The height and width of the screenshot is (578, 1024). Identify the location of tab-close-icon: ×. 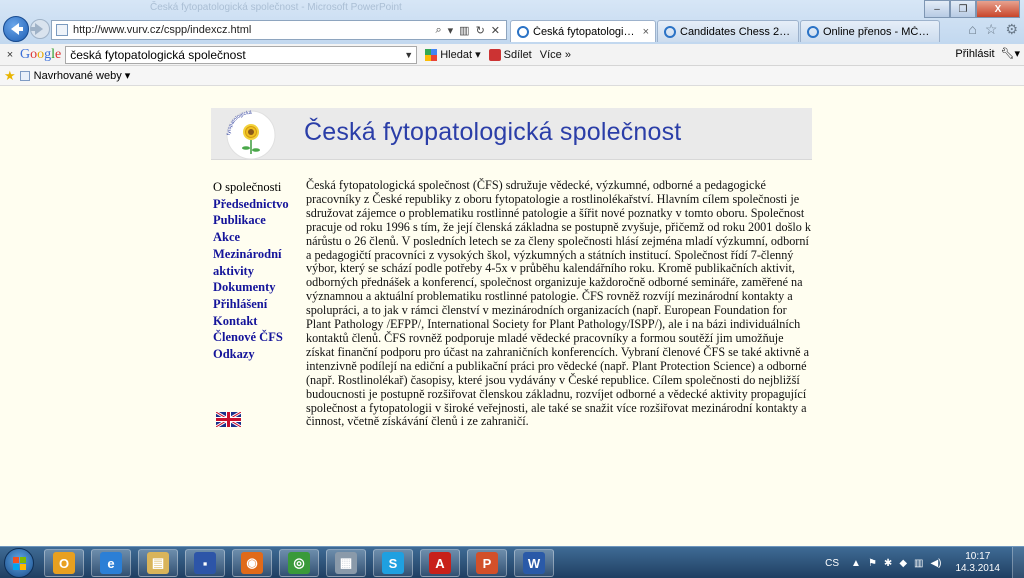
(646, 32).